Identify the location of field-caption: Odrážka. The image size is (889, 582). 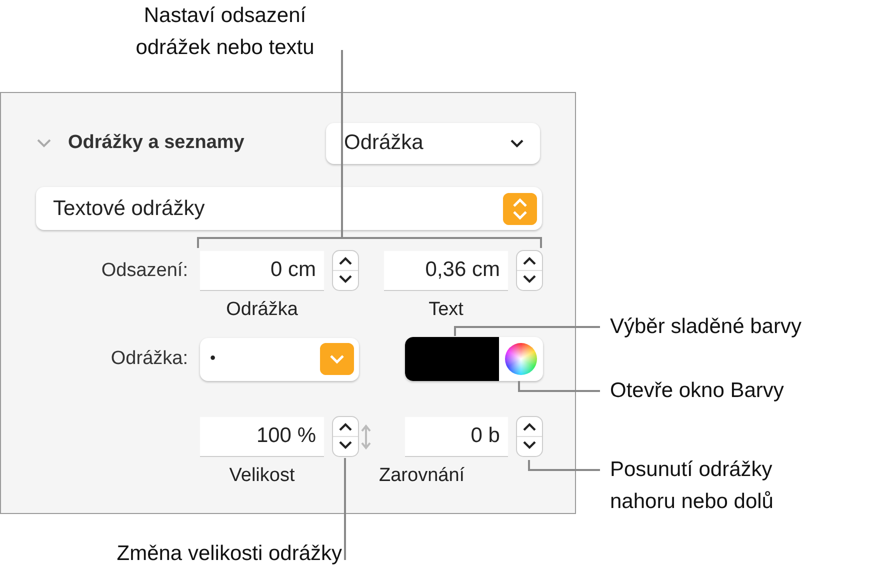
(262, 309).